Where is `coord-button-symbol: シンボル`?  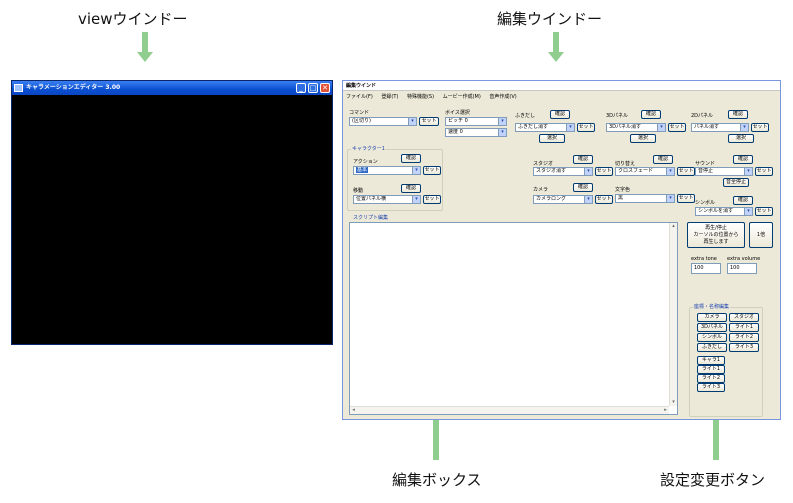
coord-button-symbol: シンボル is located at coordinates (712, 337).